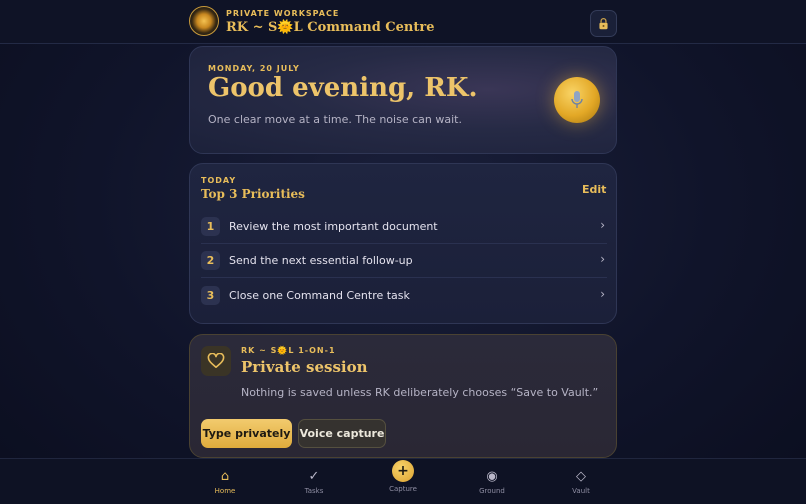 This screenshot has width=806, height=504. What do you see at coordinates (204, 21) in the screenshot?
I see `sun-logo-icon` at bounding box center [204, 21].